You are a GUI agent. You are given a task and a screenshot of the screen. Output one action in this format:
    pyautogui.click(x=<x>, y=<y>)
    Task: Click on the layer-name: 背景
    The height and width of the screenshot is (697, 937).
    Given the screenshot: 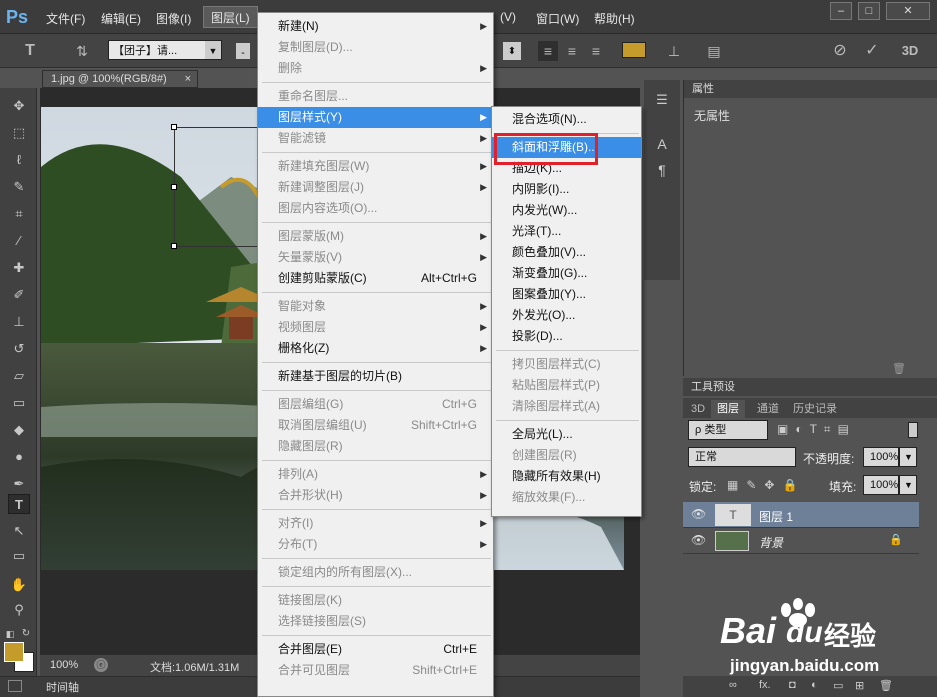 What is the action you would take?
    pyautogui.click(x=771, y=542)
    